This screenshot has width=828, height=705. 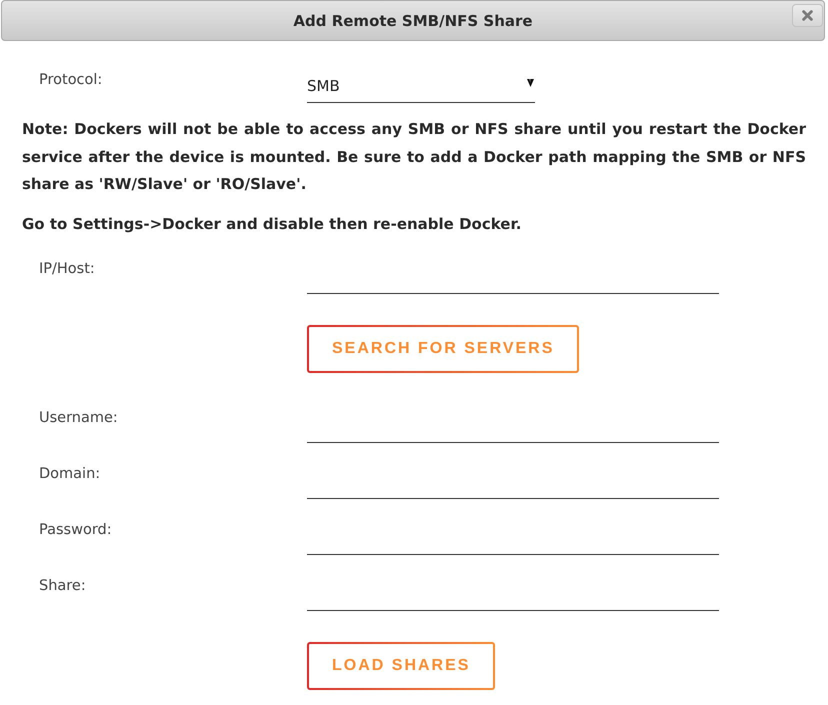 What do you see at coordinates (79, 418) in the screenshot?
I see `field-label: Username:` at bounding box center [79, 418].